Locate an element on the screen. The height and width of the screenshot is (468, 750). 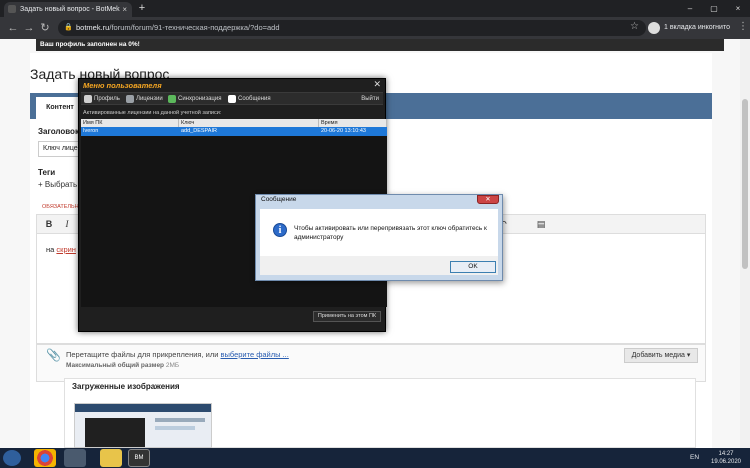
profile-notice: Ваш профиль заполнен на 0%! is located at coordinates (380, 45).